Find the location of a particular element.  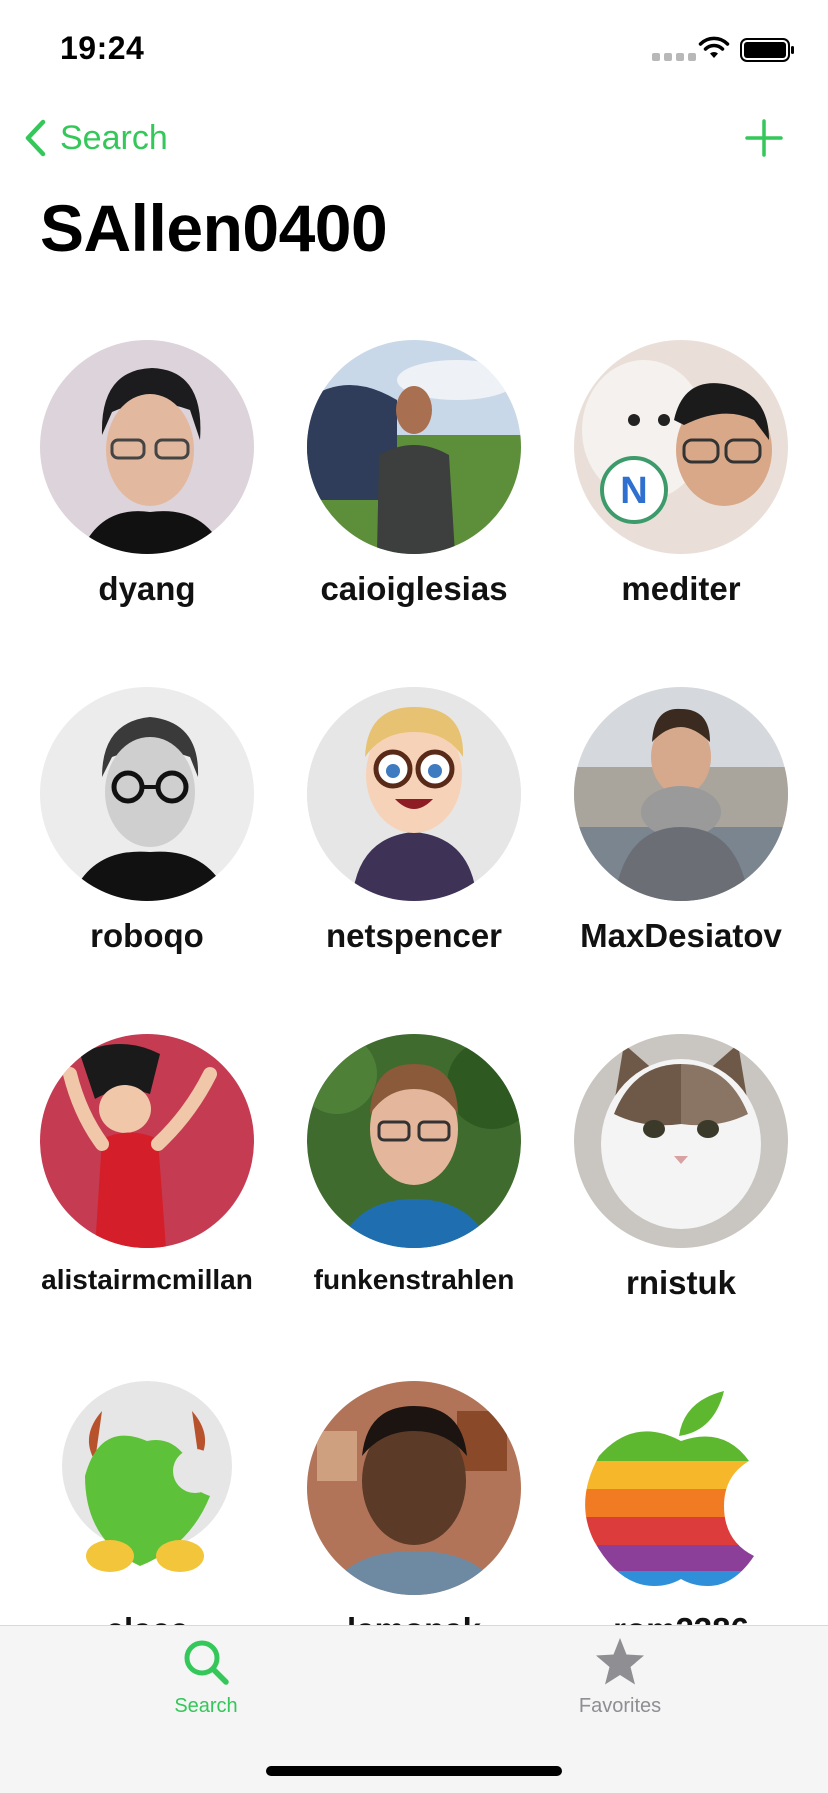

user-item-mediter: N mediter is located at coordinates (681, 474).